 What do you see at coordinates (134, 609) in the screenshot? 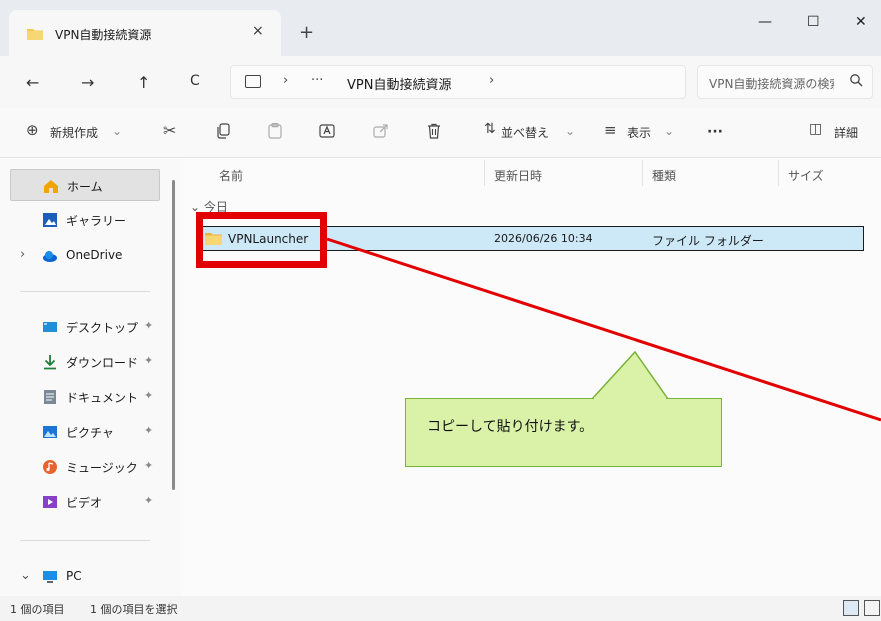
I see `selection-count: 1 個の項目を選択` at bounding box center [134, 609].